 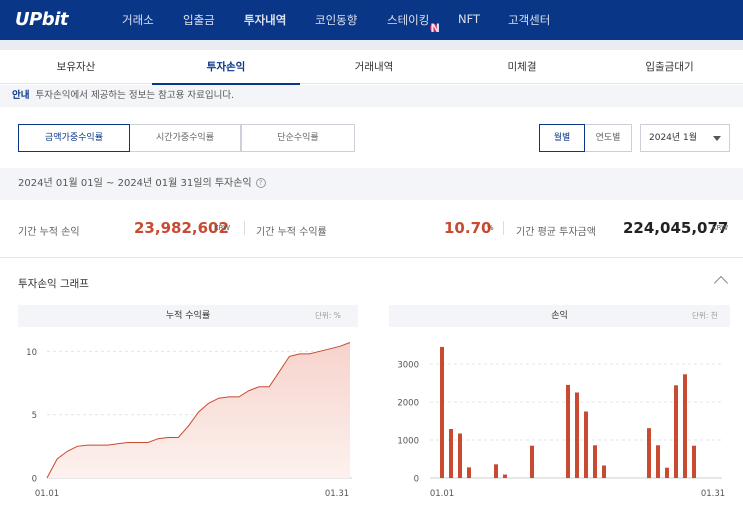 I want to click on nav-item: 코인동향, so click(x=336, y=20).